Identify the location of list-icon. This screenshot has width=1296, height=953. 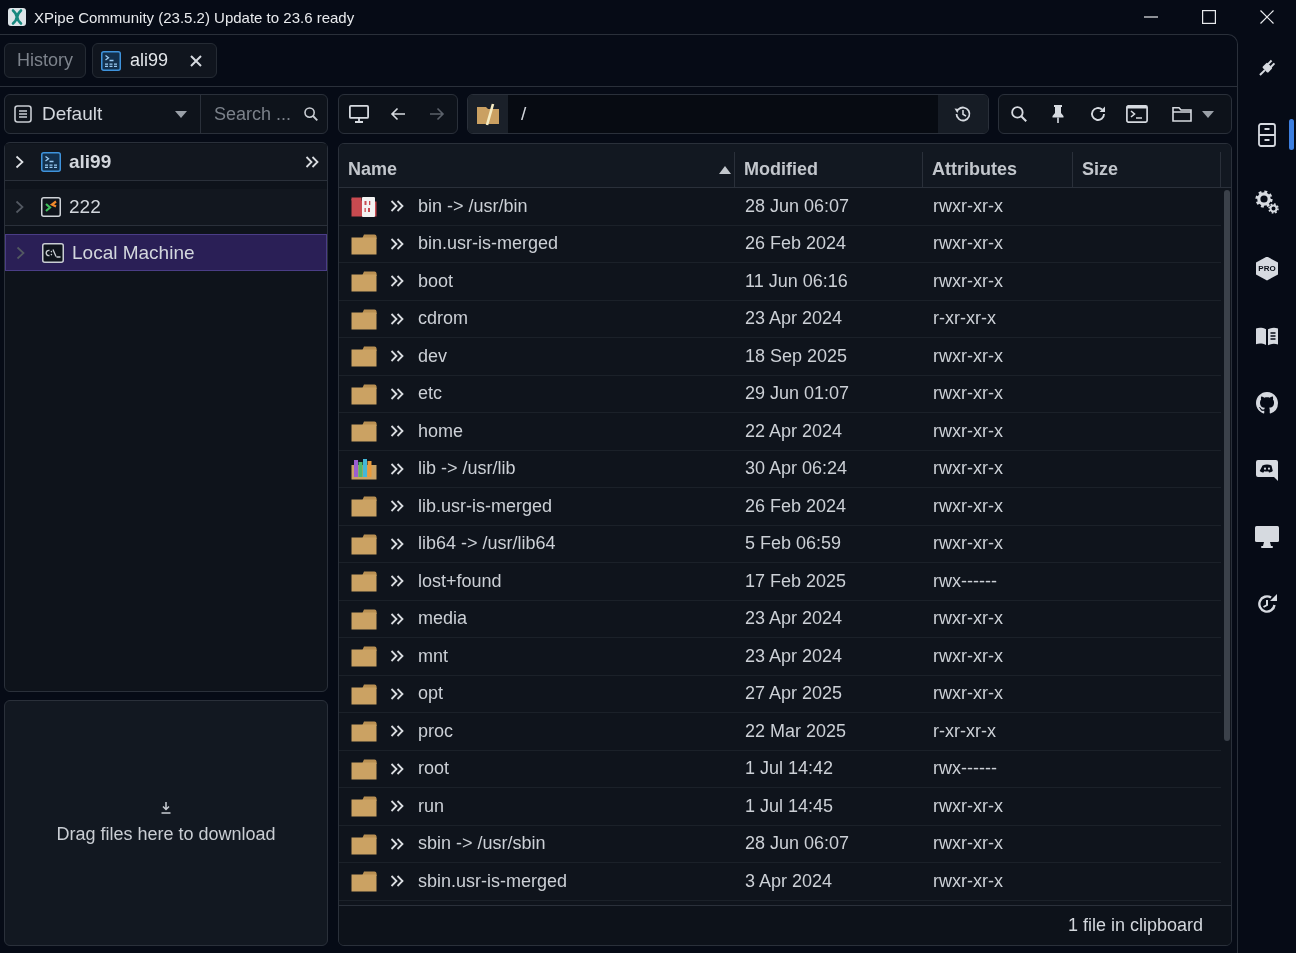
(23, 114).